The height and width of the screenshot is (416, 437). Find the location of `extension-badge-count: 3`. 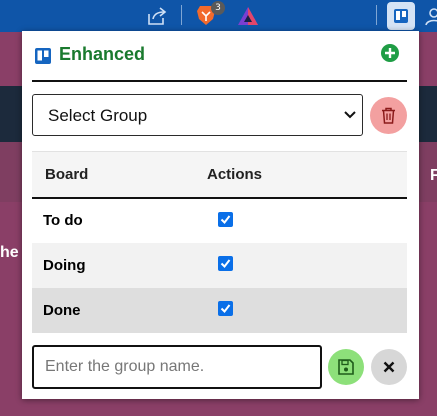

extension-badge-count: 3 is located at coordinates (218, 8).